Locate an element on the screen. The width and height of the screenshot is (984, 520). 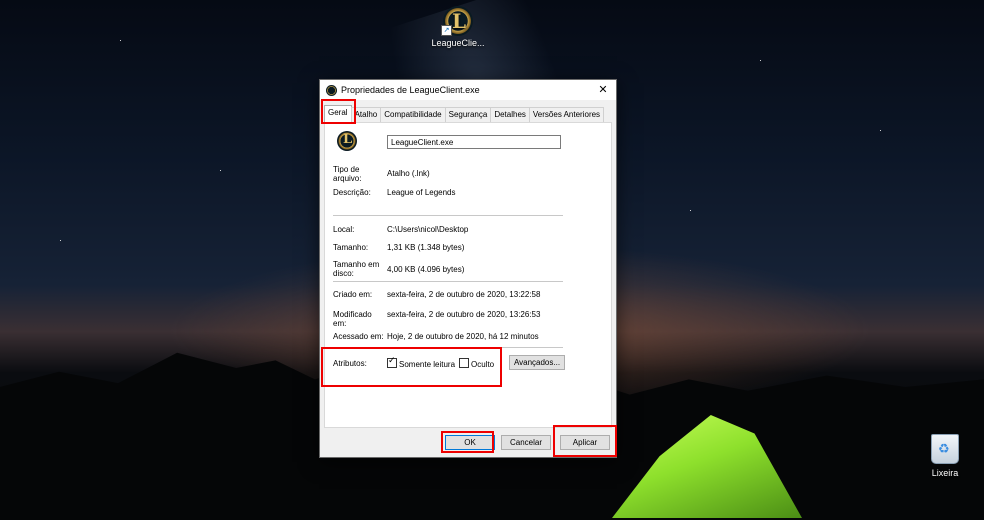
tab-detalhes: Detalhes is located at coordinates (510, 114).